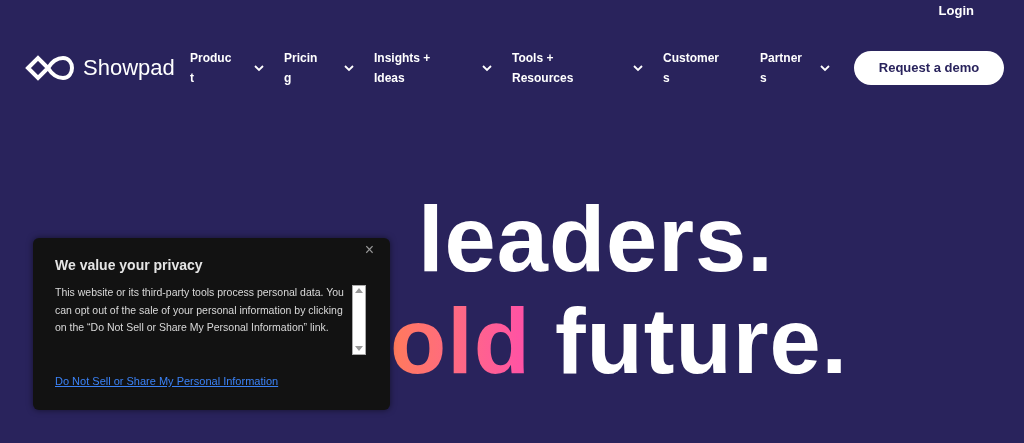 Image resolution: width=1024 pixels, height=443 pixels. Describe the element at coordinates (200, 310) in the screenshot. I see `privacy-text: This website or its third-party tools process personal data. You can opt out of the sale of your personal information by clicking on the “Do Not Sell or Share My Personal Information” link.` at that location.